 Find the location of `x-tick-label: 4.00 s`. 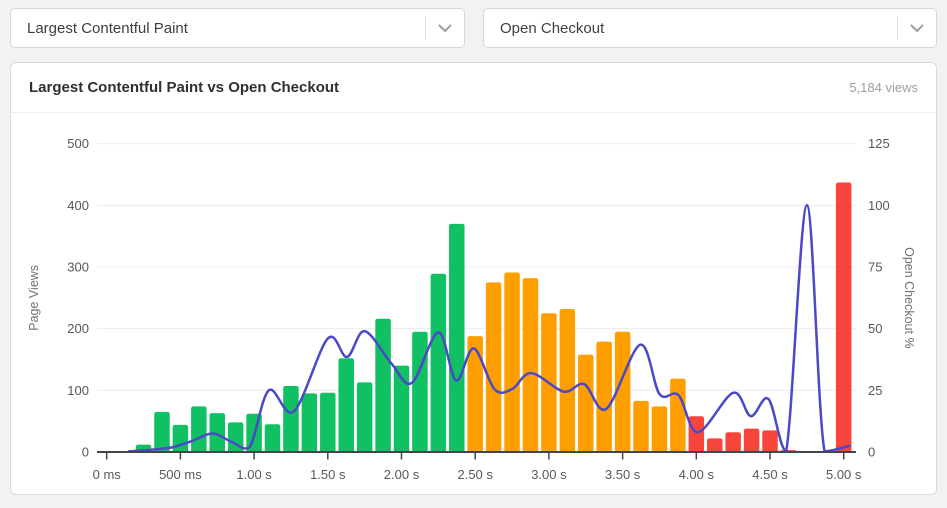

x-tick-label: 4.00 s is located at coordinates (697, 474).